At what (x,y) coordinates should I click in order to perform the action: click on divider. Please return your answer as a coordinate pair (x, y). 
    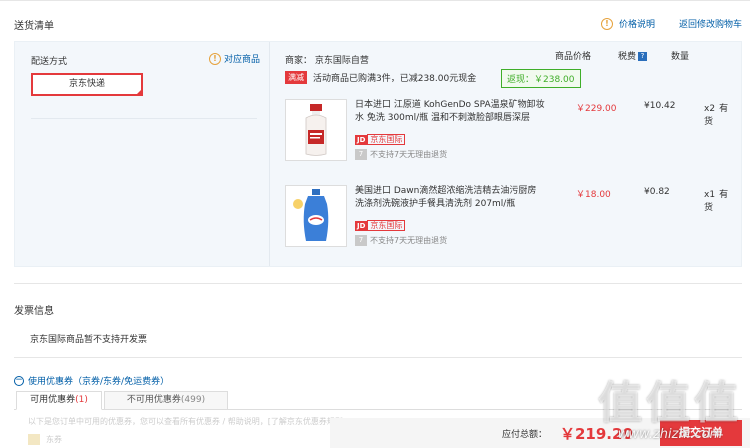
    Looking at the image, I should click on (144, 118).